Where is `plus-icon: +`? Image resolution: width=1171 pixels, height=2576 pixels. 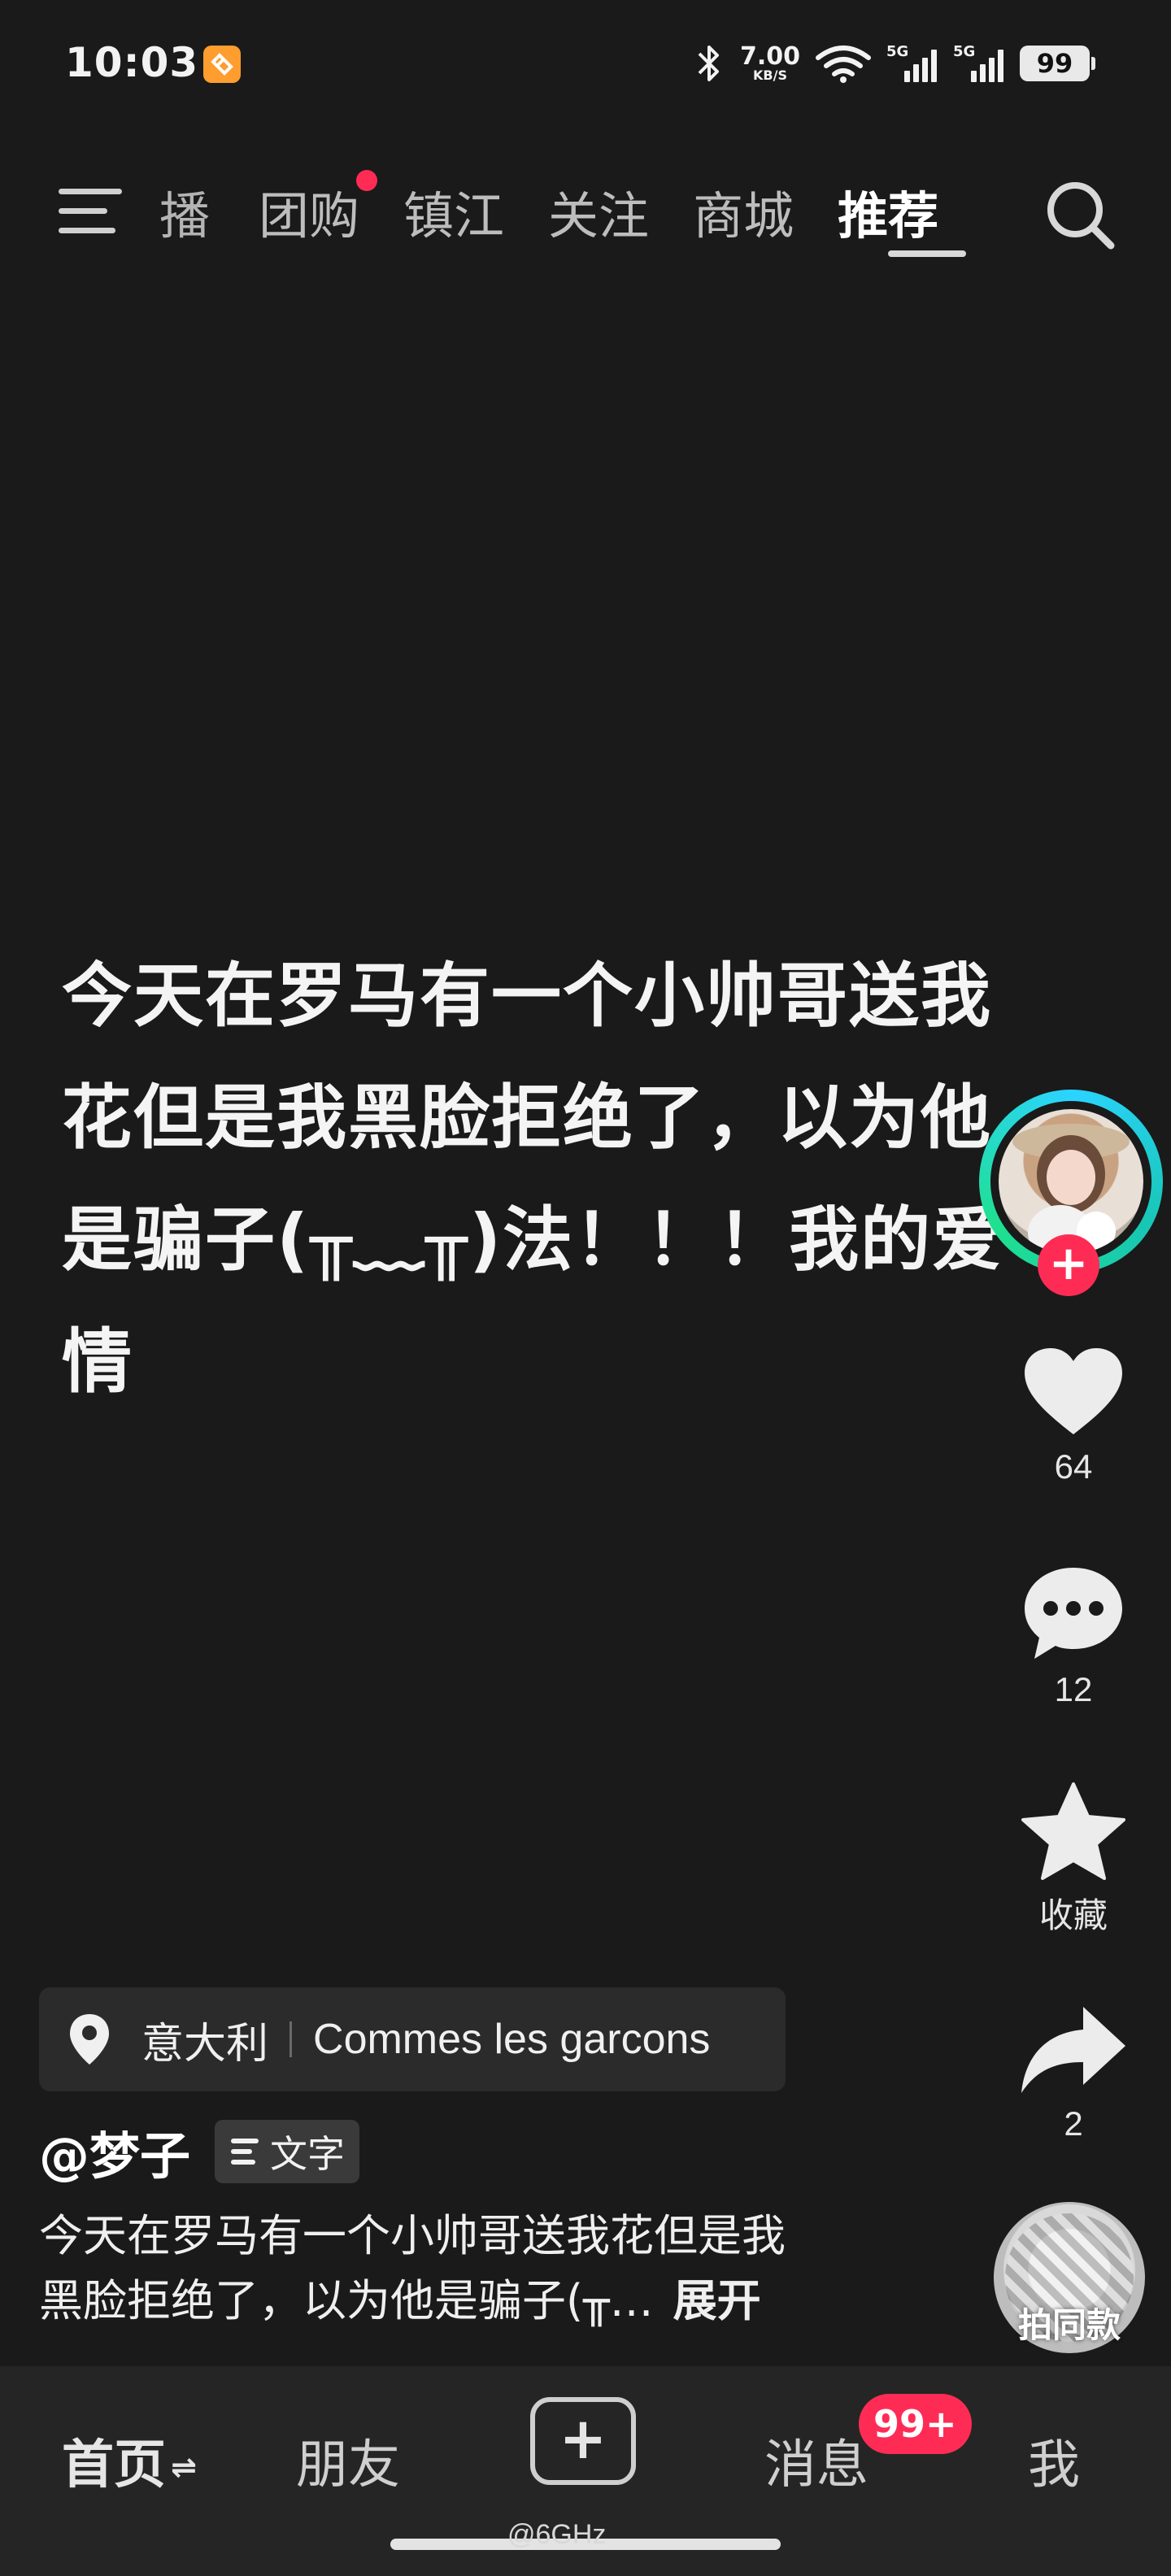
plus-icon: + is located at coordinates (583, 2438).